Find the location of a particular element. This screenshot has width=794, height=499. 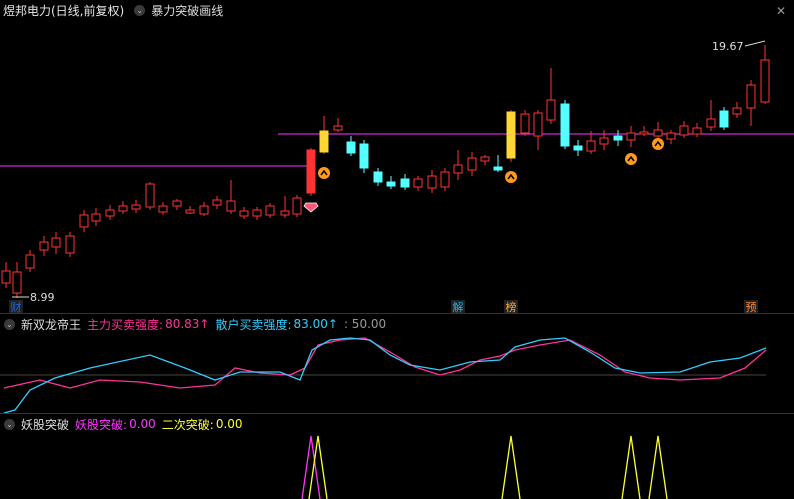

event-marker: 榜 is located at coordinates (511, 307).